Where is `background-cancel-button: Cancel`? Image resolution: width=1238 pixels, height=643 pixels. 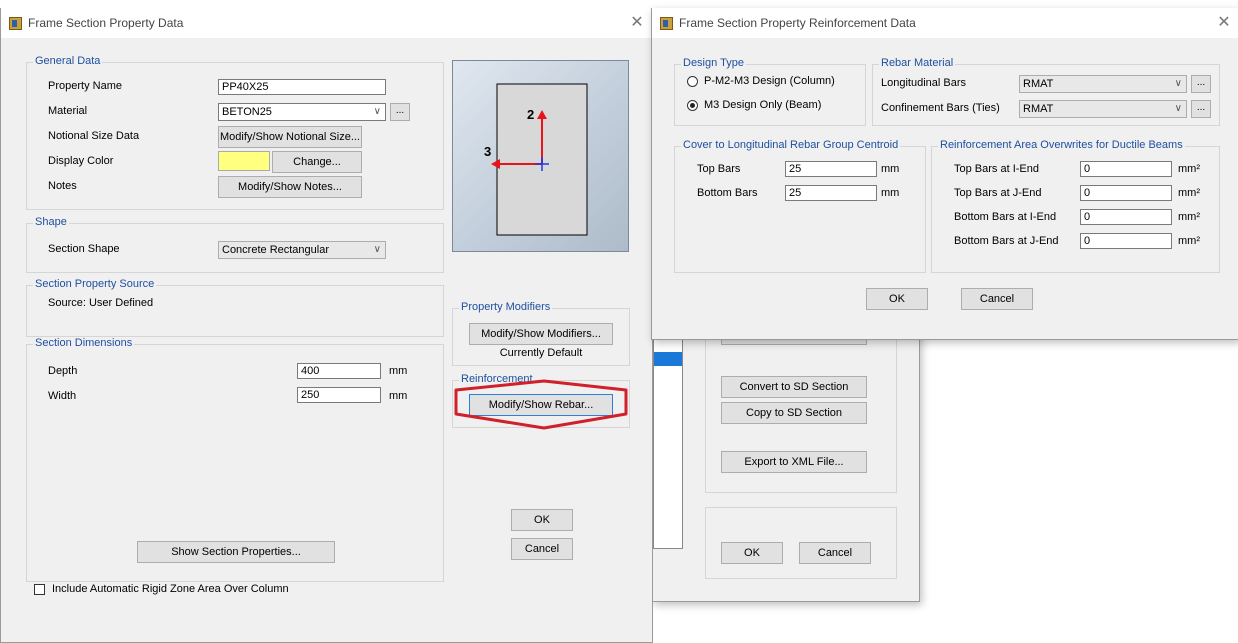
background-cancel-button: Cancel is located at coordinates (835, 553).